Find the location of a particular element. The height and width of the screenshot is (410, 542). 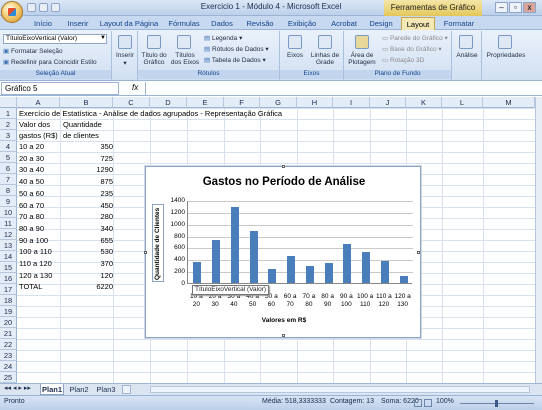

plot-area-button: Área de Plotagem is located at coordinates (362, 59).